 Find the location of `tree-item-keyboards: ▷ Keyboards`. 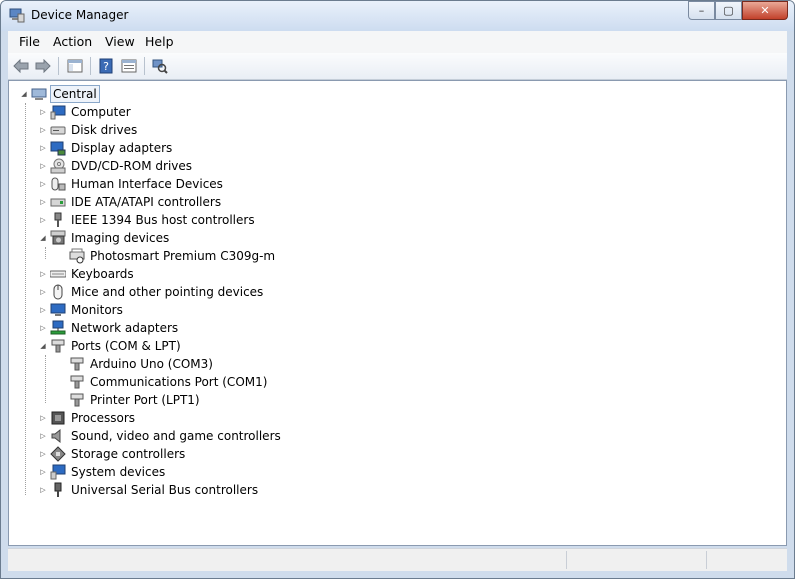

tree-item-keyboards: ▷ Keyboards is located at coordinates (87, 274).